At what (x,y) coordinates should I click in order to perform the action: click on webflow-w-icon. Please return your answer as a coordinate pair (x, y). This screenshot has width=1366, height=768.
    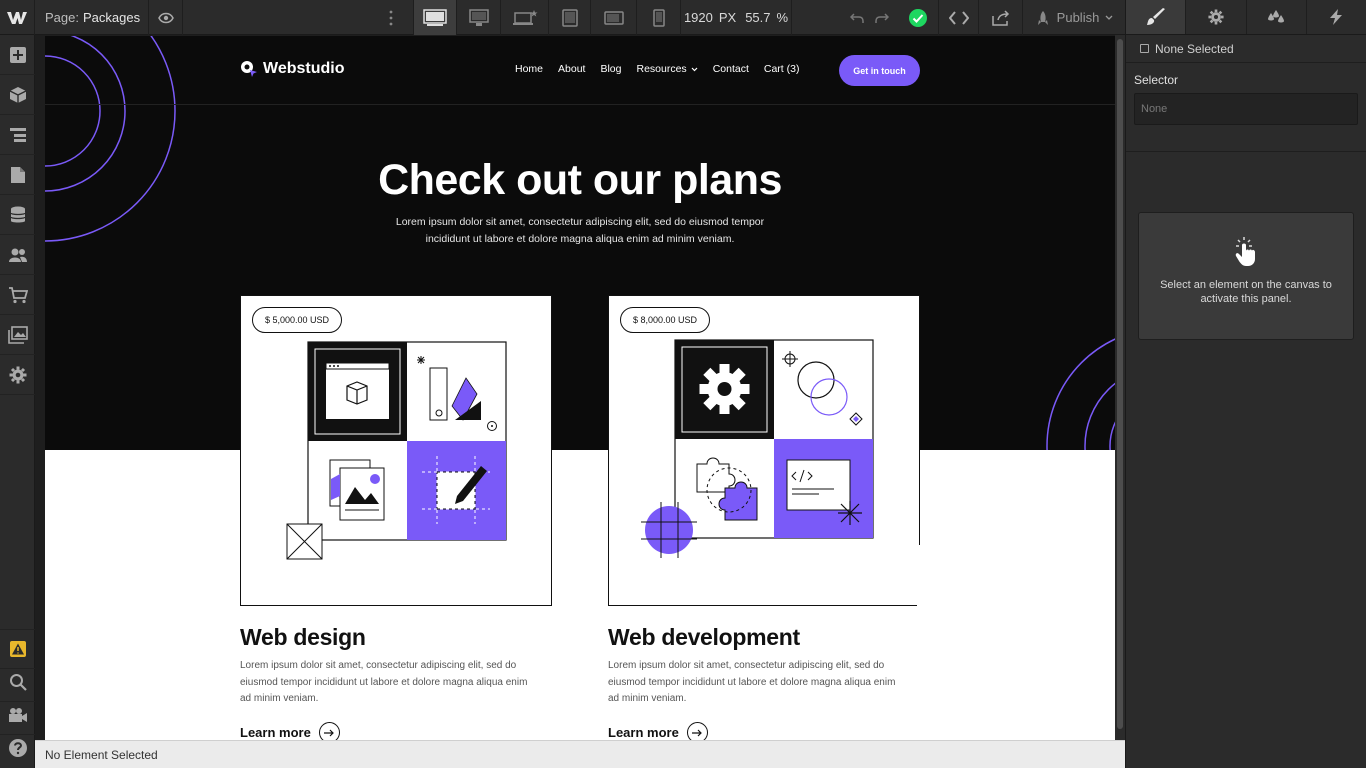
    Looking at the image, I should click on (17, 17).